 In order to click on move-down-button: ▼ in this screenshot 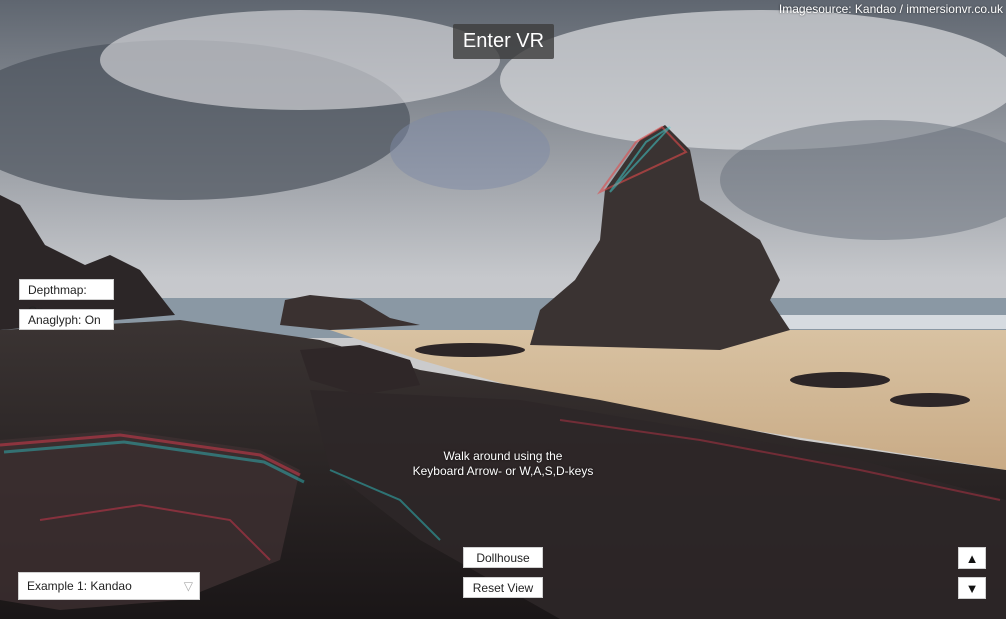, I will do `click(972, 588)`.